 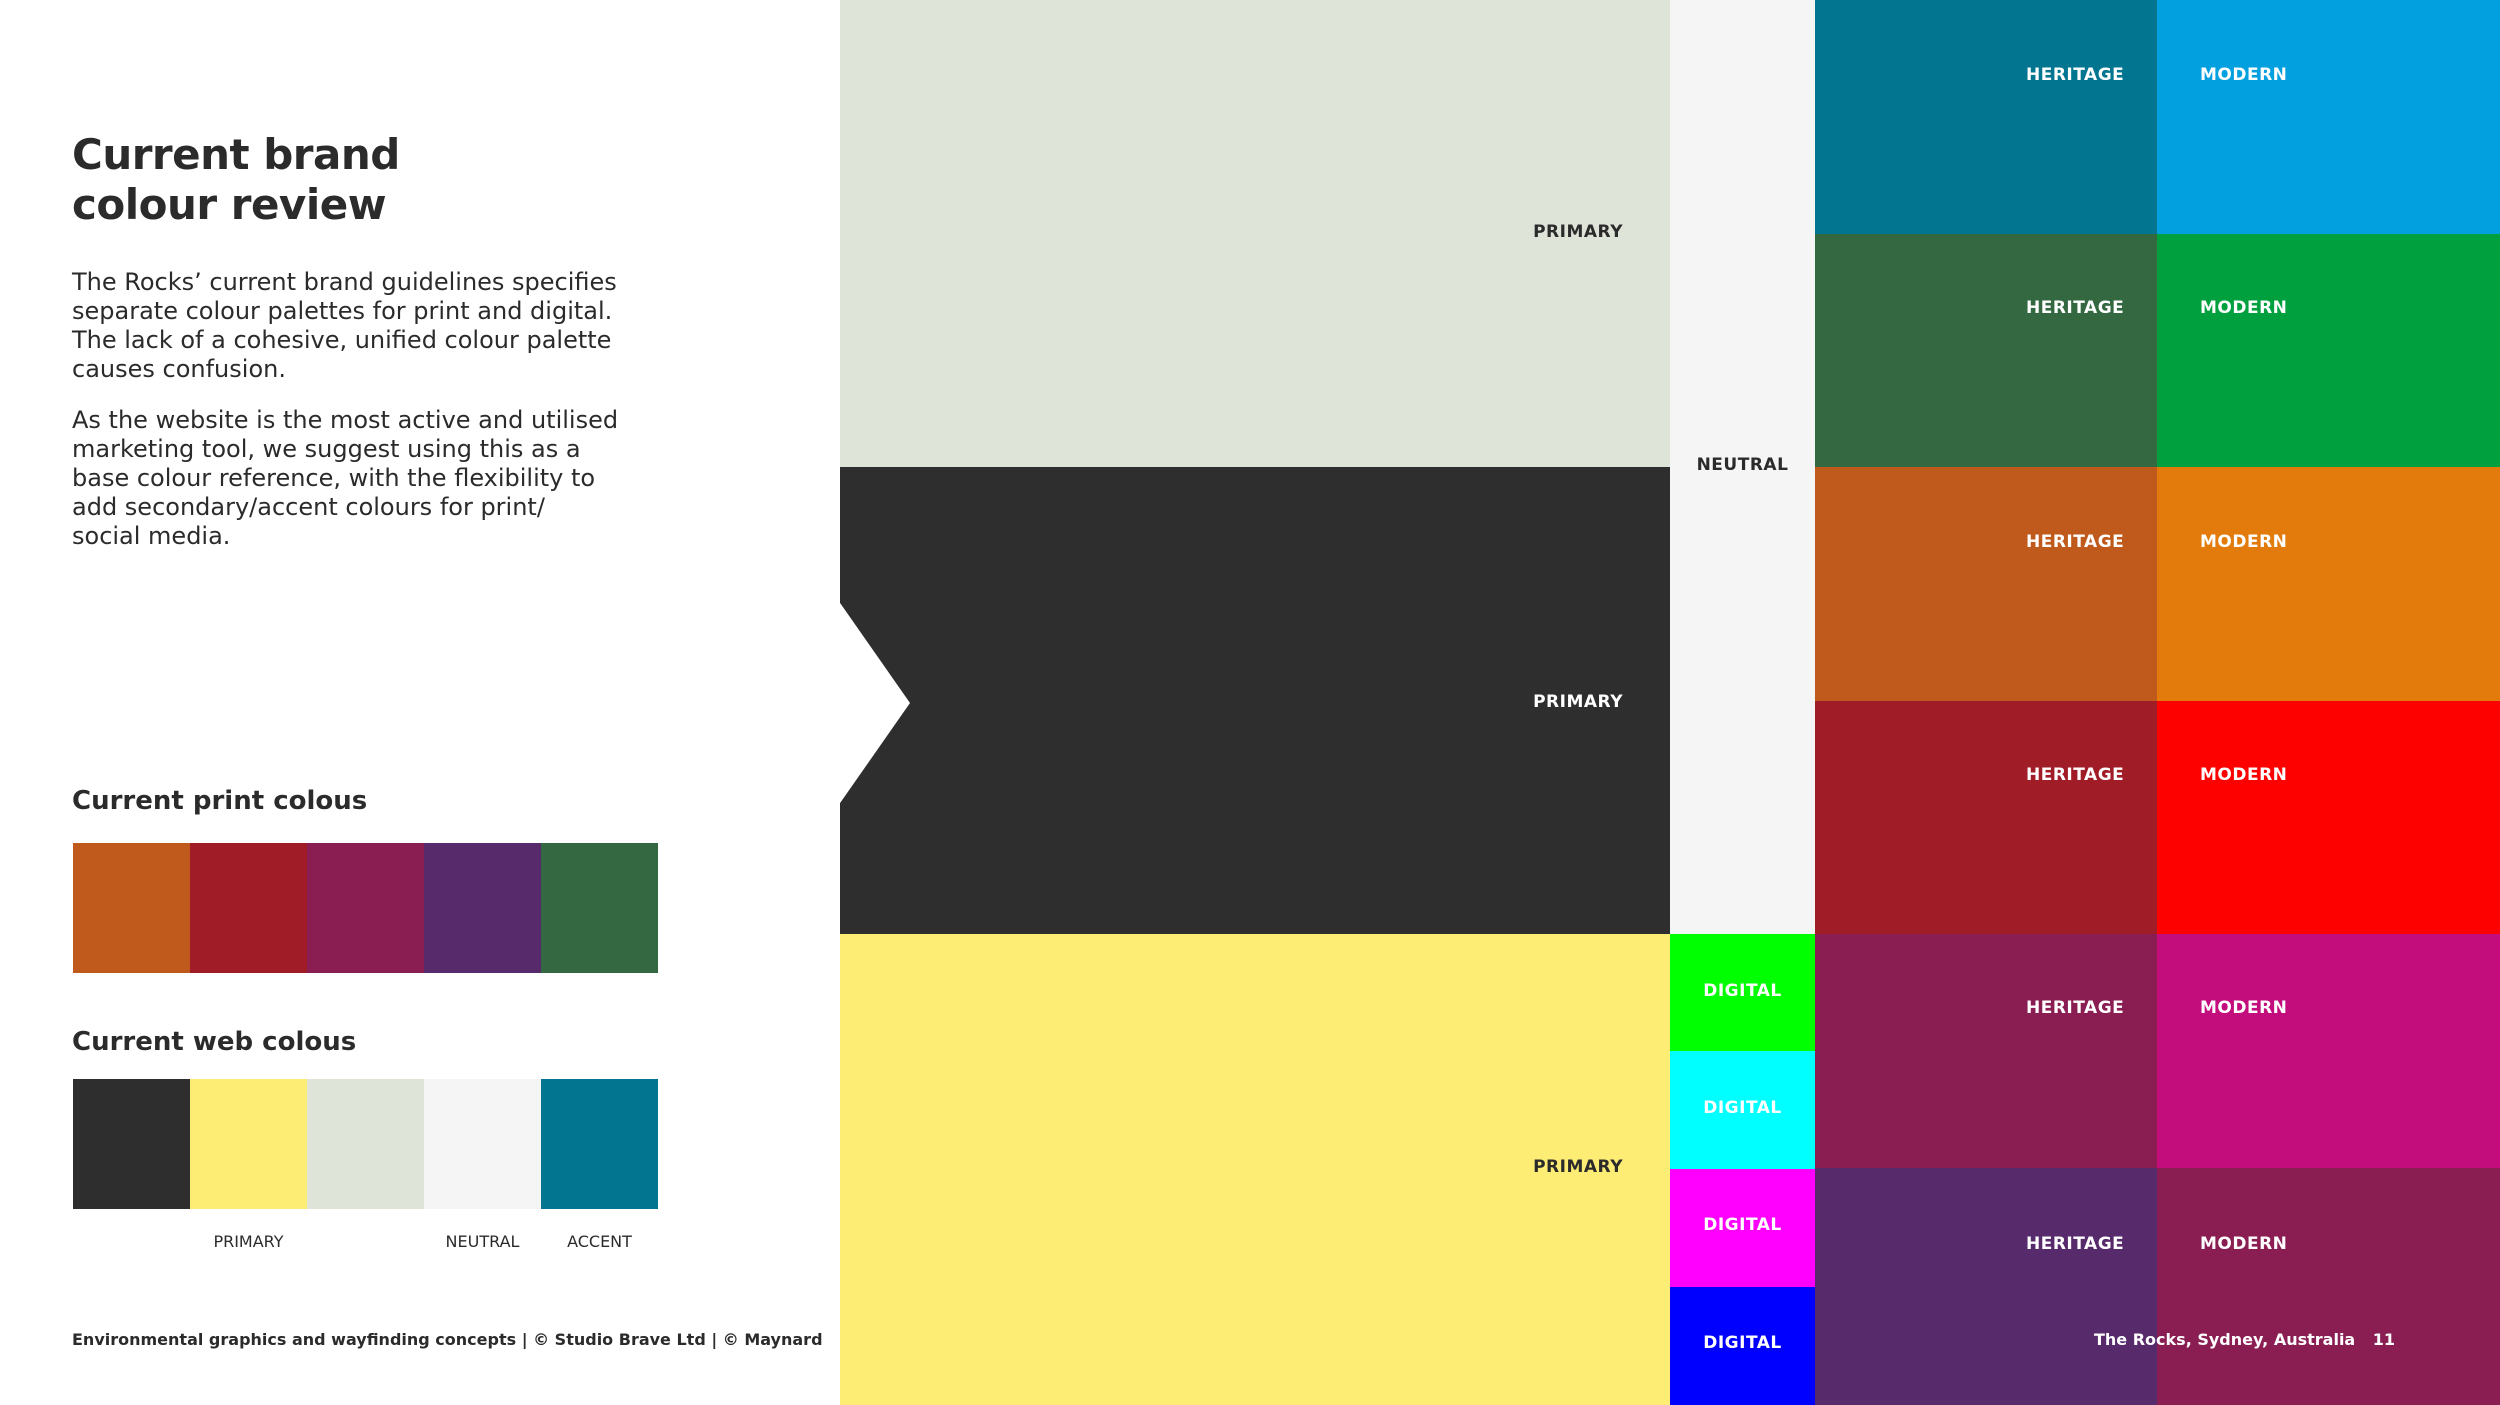 I want to click on digital-block-magenta: DIGITAL, so click(x=1742, y=1228).